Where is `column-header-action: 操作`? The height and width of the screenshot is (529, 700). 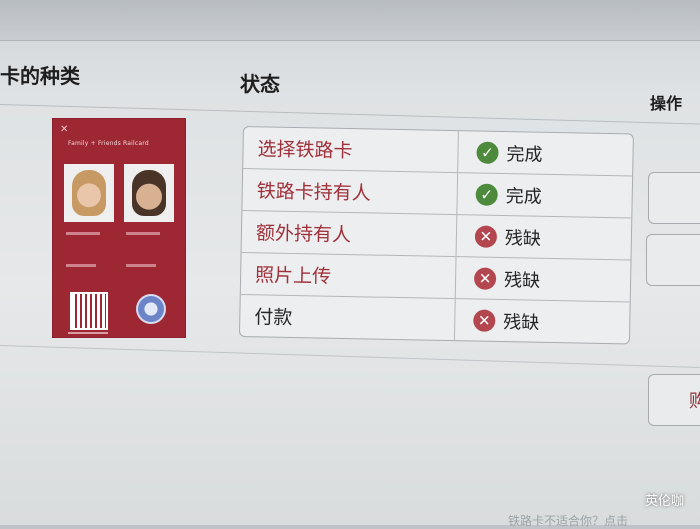
column-header-action: 操作 is located at coordinates (666, 103).